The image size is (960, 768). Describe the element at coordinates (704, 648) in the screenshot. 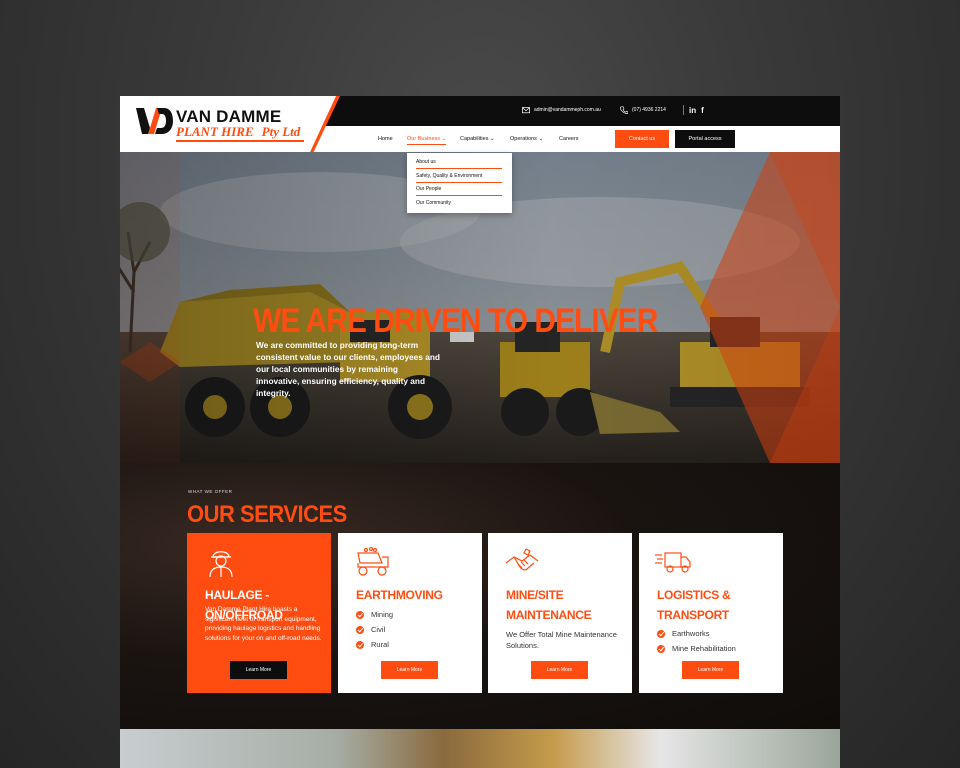

I see `list-item-label: Mine Rehabilitation` at that location.